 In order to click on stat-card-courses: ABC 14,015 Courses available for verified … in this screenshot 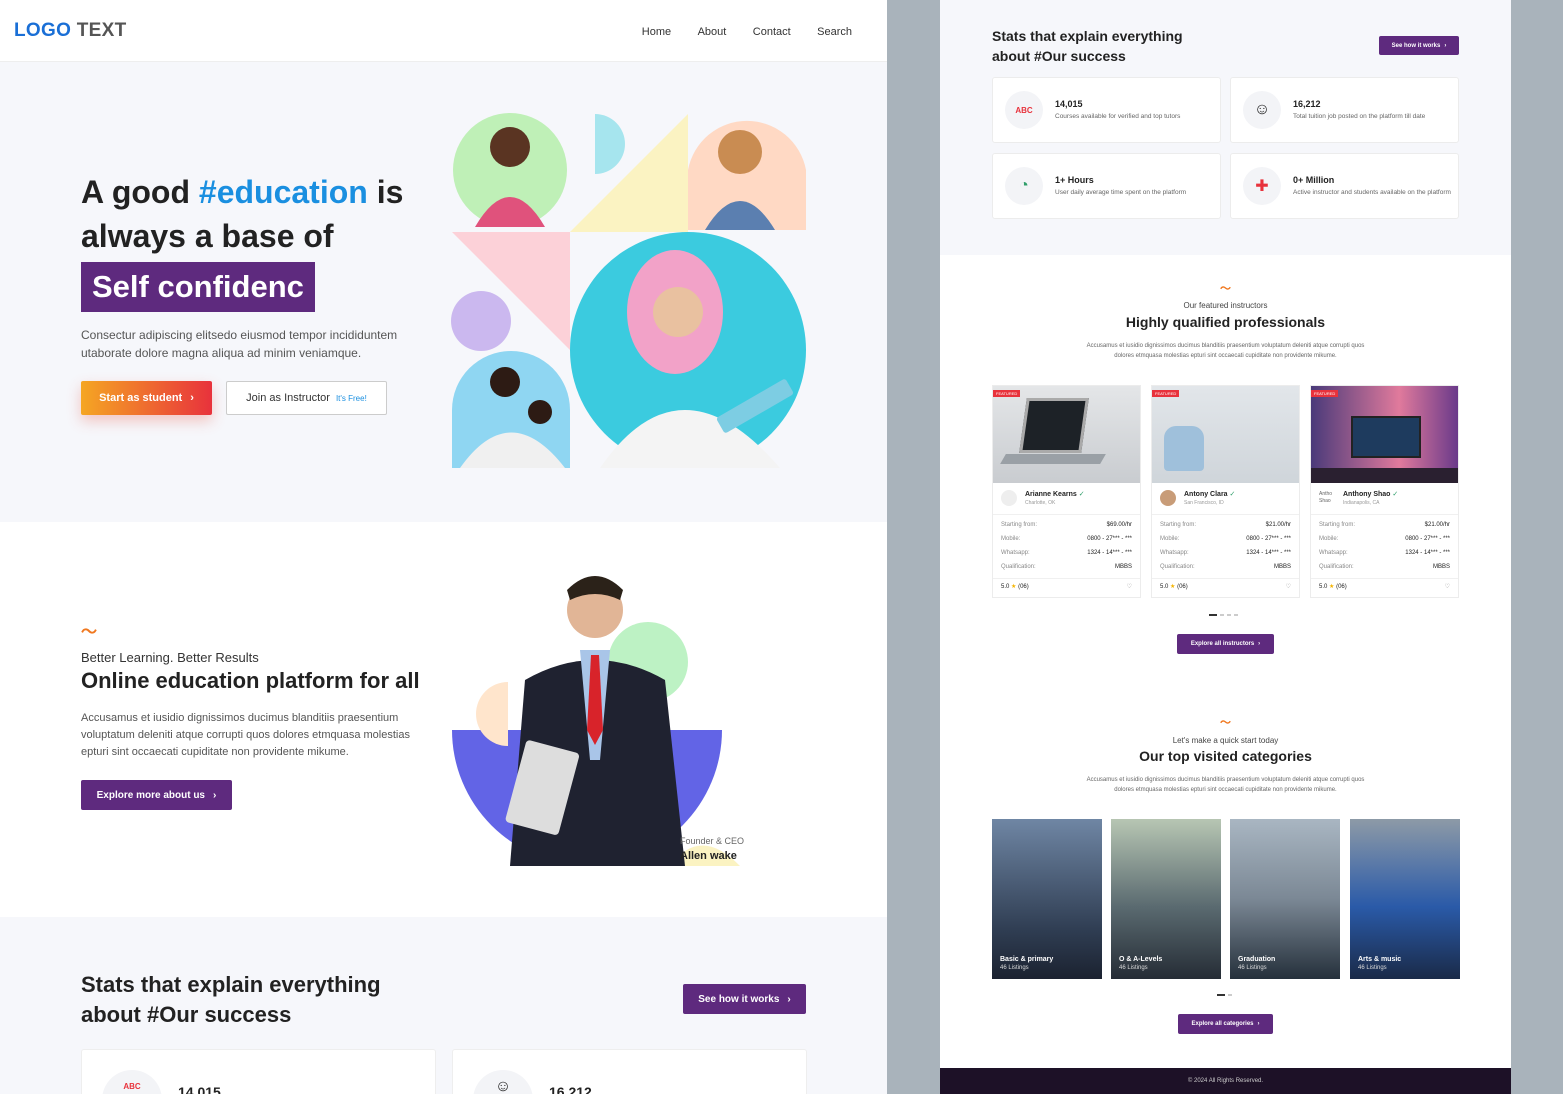, I will do `click(1106, 110)`.